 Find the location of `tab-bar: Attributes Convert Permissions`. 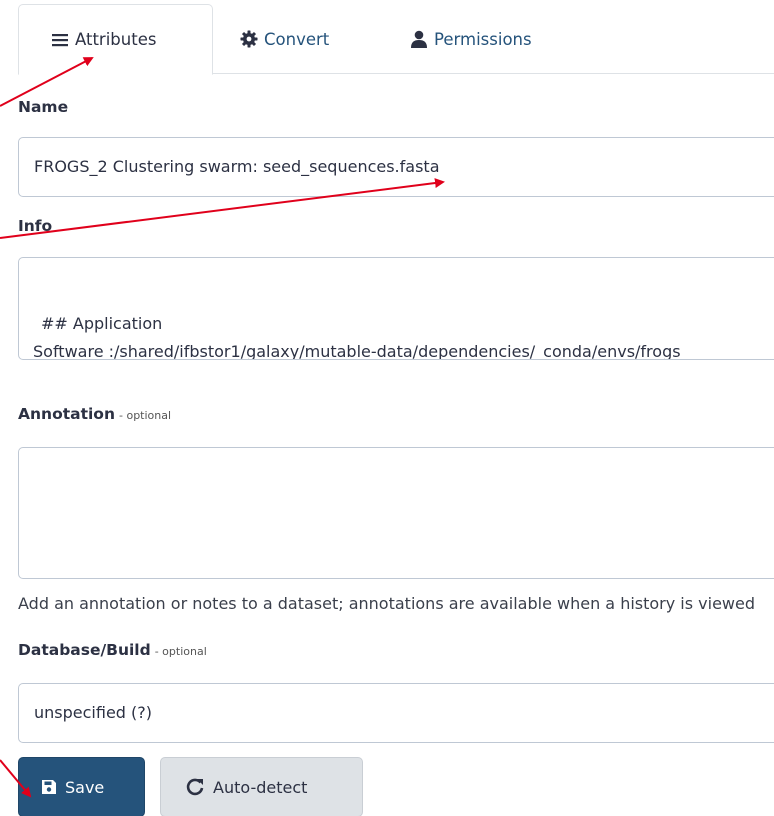

tab-bar: Attributes Convert Permissions is located at coordinates (396, 37).